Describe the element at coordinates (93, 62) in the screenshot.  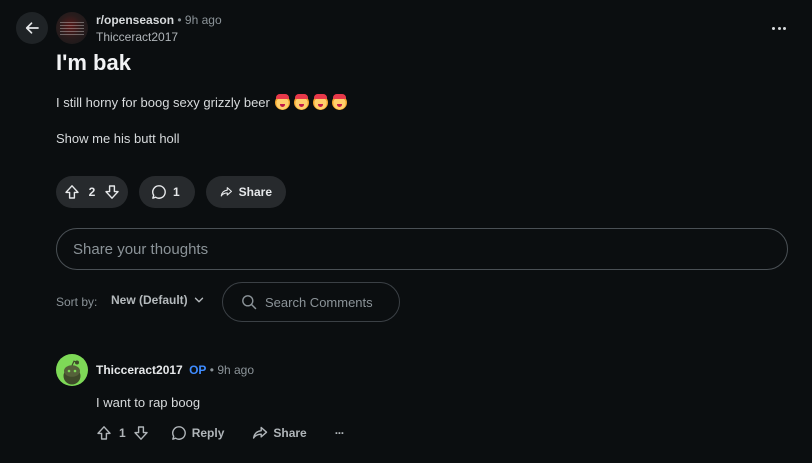
I see `post-title: I'm bak` at that location.